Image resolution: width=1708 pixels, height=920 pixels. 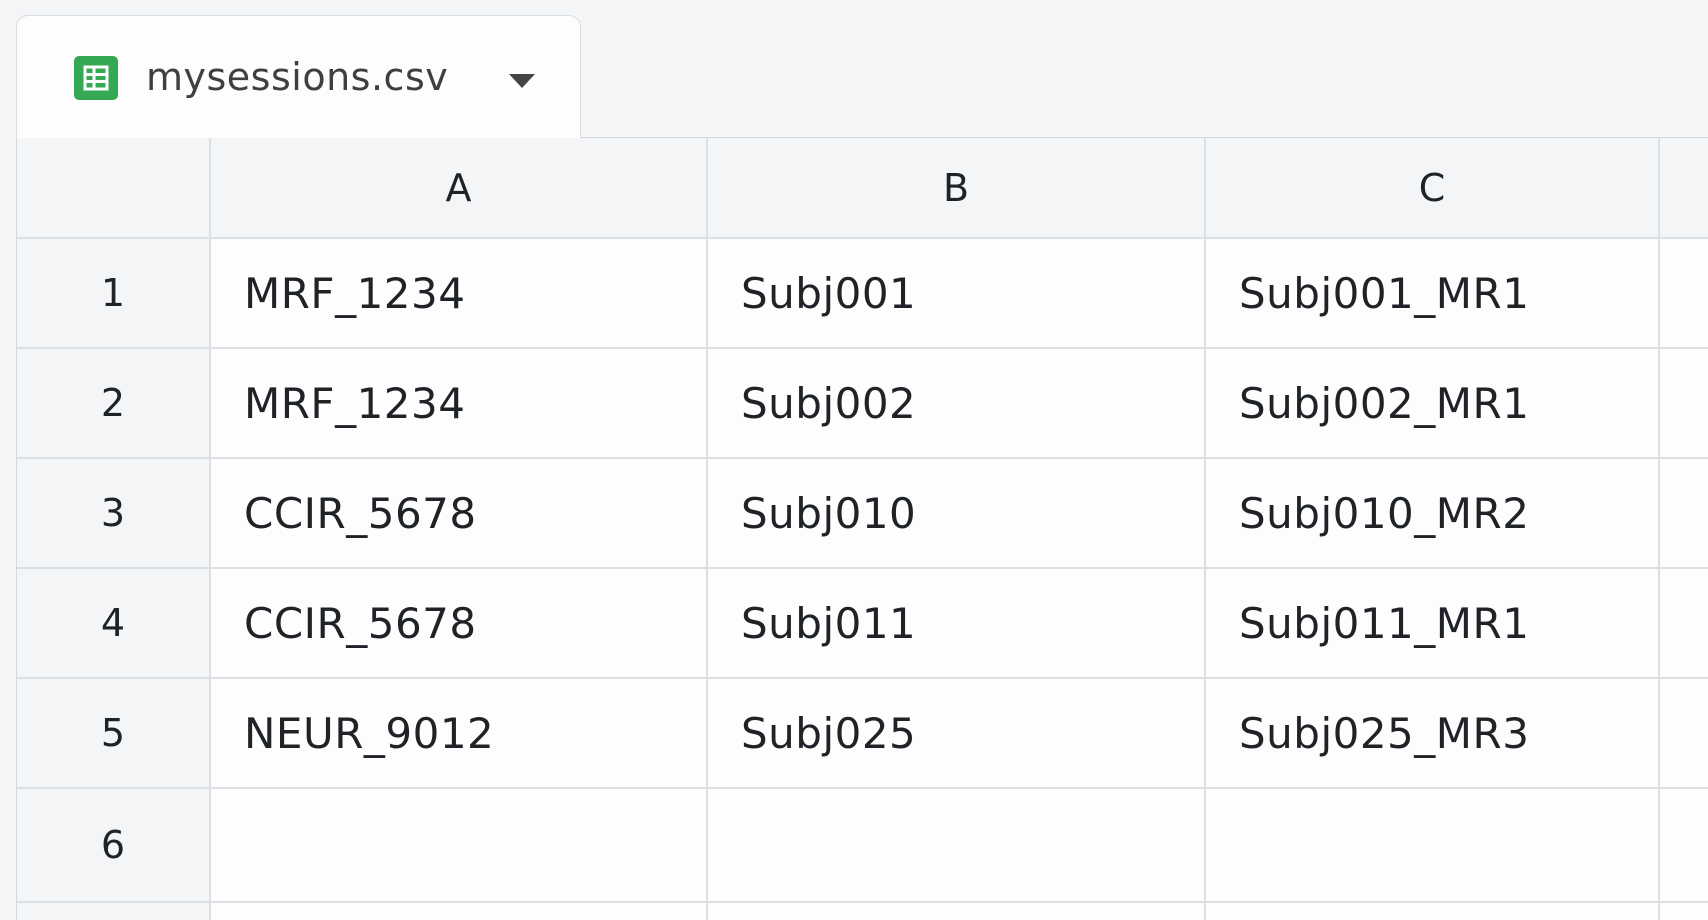 I want to click on cell-c4: Subj011_MR1, so click(x=1432, y=623).